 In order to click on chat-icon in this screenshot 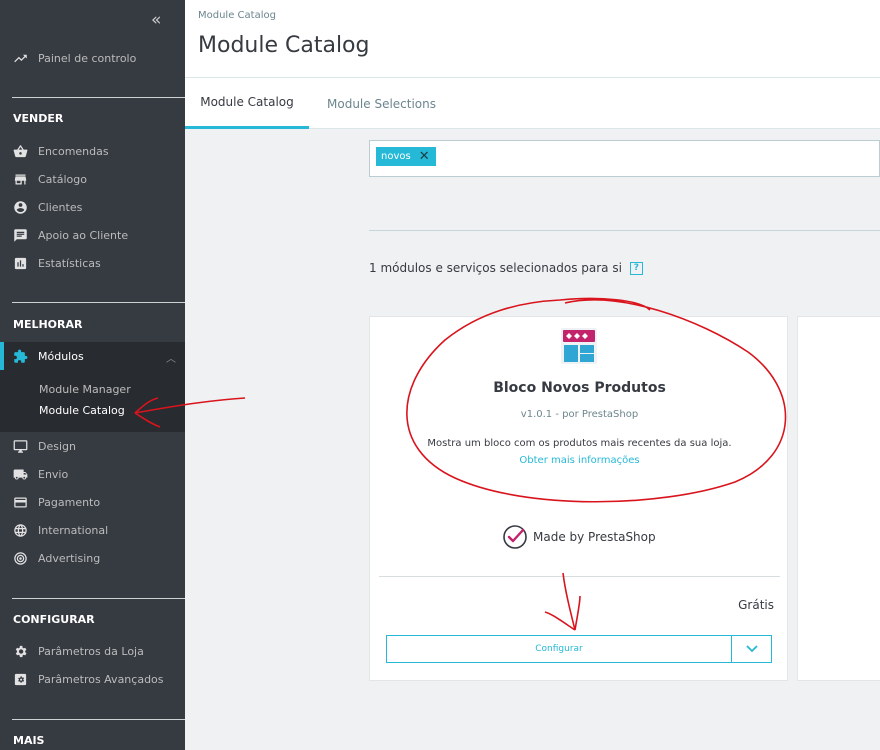, I will do `click(20, 235)`.